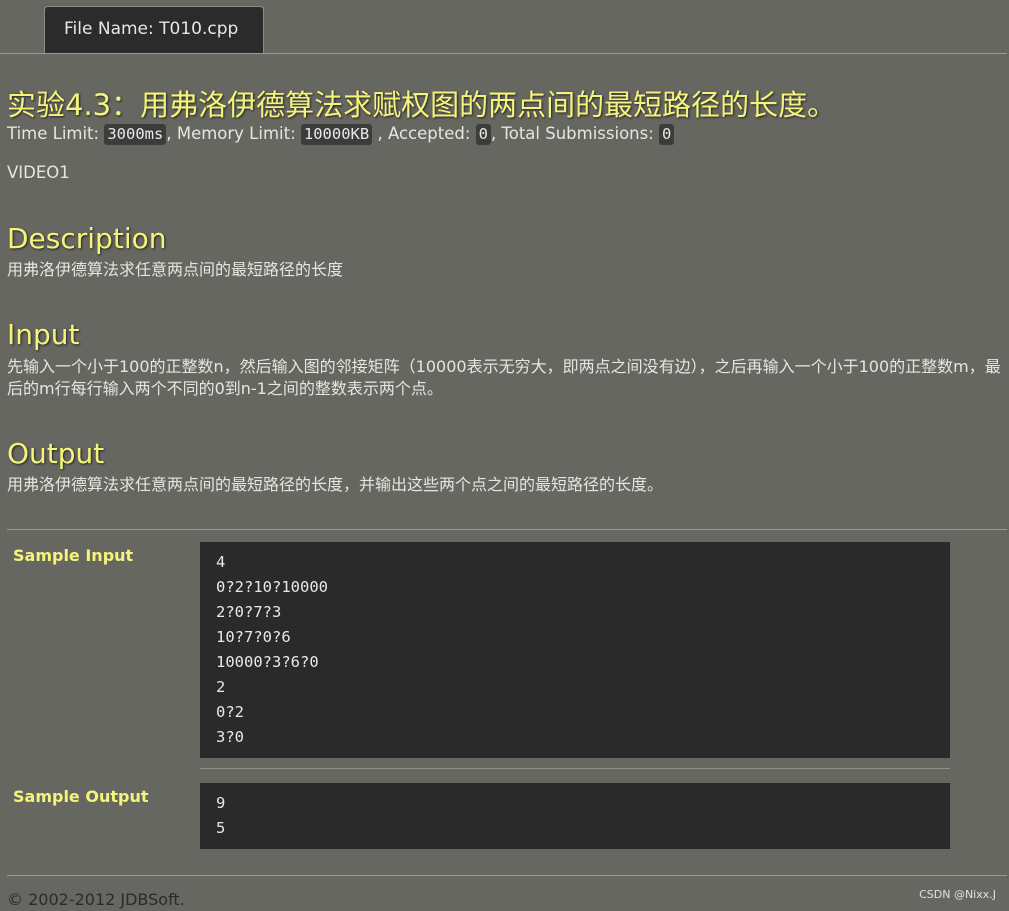 Image resolution: width=1009 pixels, height=911 pixels. Describe the element at coordinates (233, 133) in the screenshot. I see `memory-limit-label: , Memory Limit:` at that location.